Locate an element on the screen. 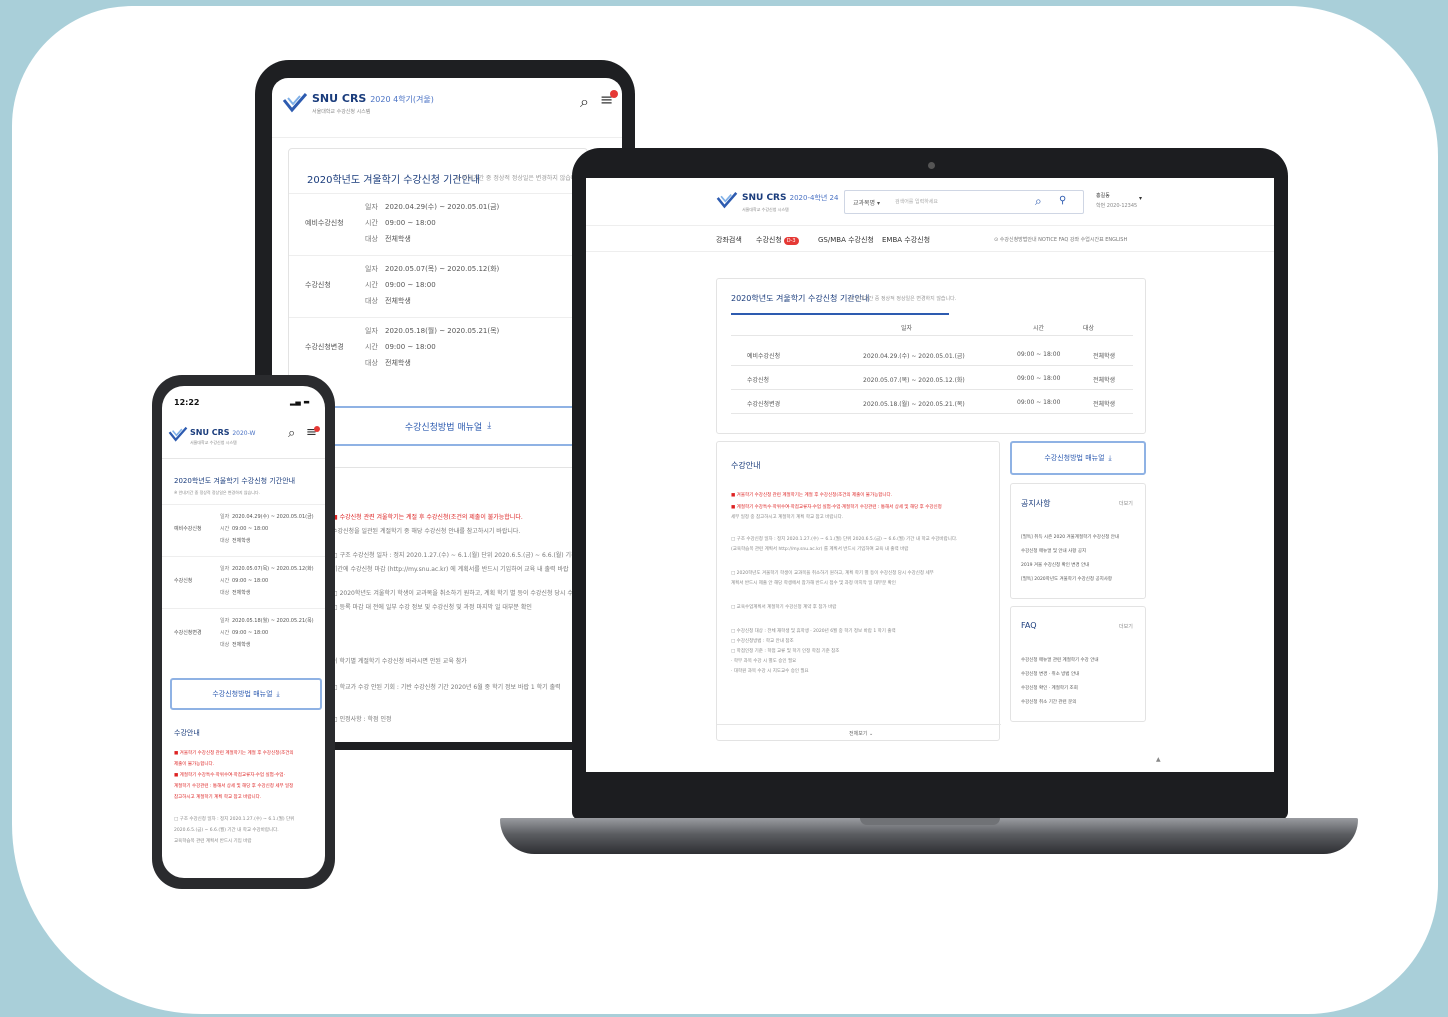  tablet-header: SNU CRS 2020 4학기(겨울) 서울대학교 수강신청 시스템 ⌕ ≡ is located at coordinates (447, 108).